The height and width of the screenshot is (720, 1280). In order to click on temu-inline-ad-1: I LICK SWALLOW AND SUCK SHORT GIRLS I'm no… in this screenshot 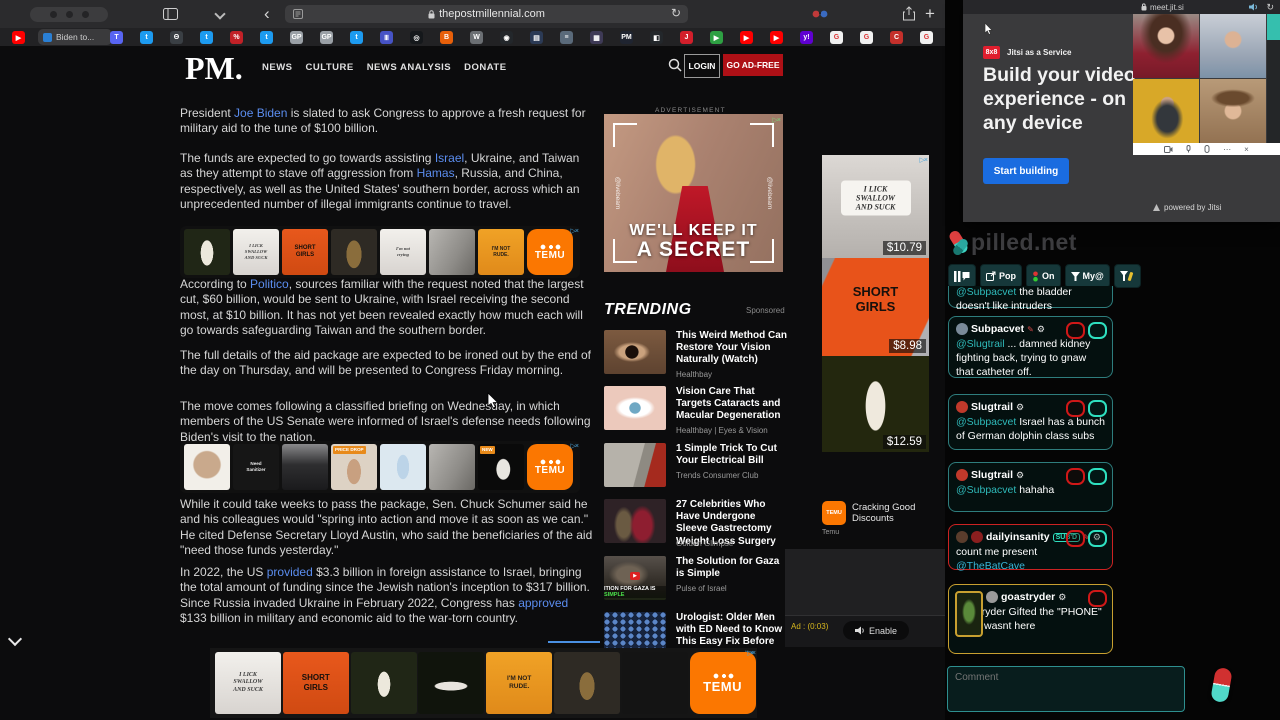, I will do `click(380, 252)`.